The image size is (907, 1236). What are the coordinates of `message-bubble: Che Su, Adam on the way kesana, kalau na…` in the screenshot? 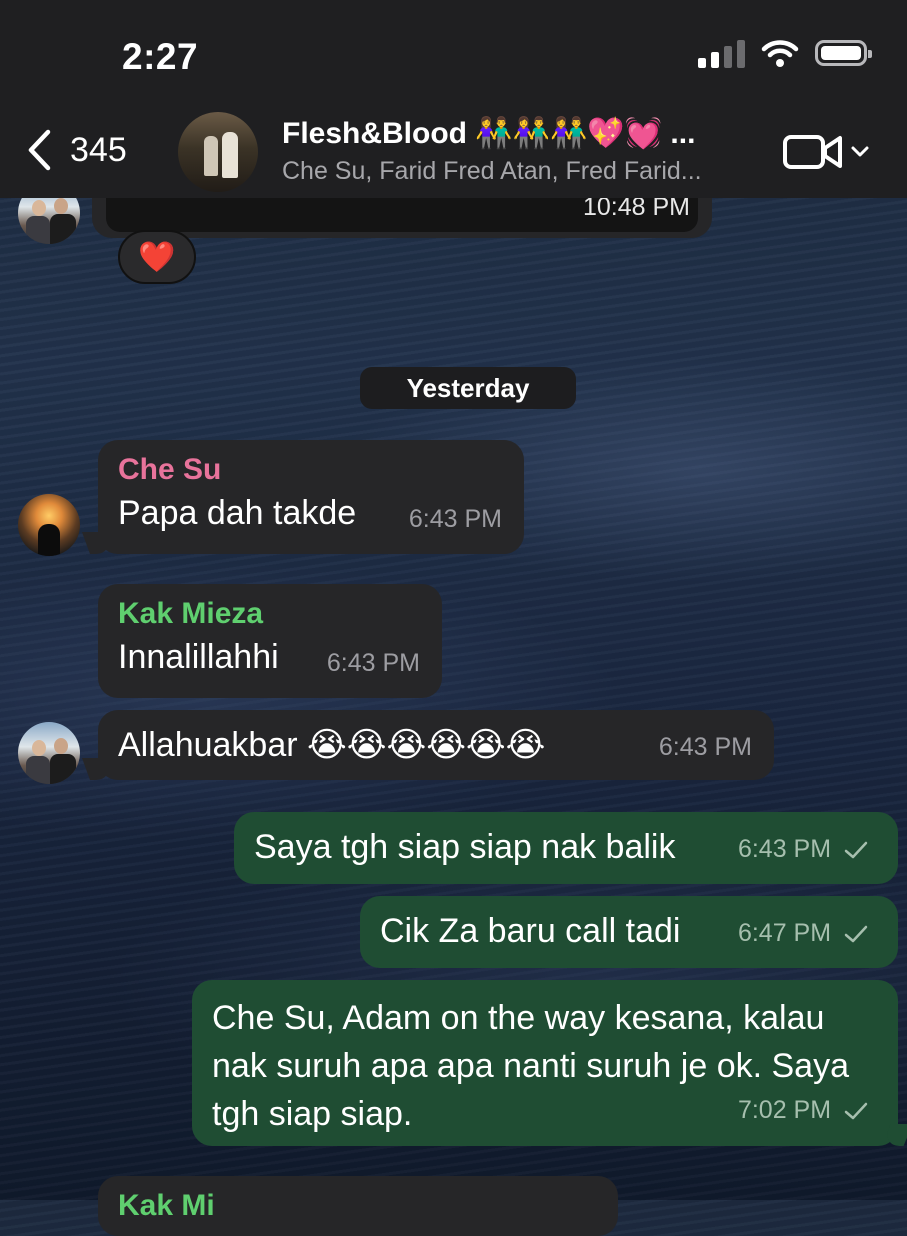 It's located at (545, 1063).